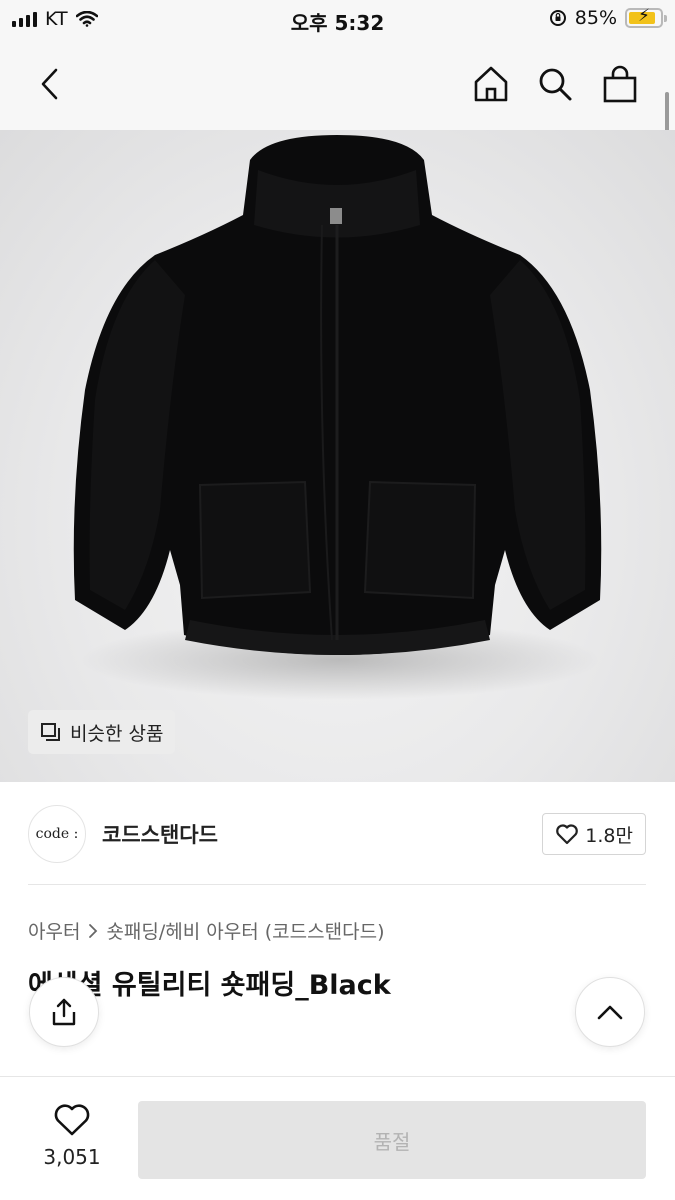 The height and width of the screenshot is (1200, 675). I want to click on back-chevron-icon, so click(49, 84).